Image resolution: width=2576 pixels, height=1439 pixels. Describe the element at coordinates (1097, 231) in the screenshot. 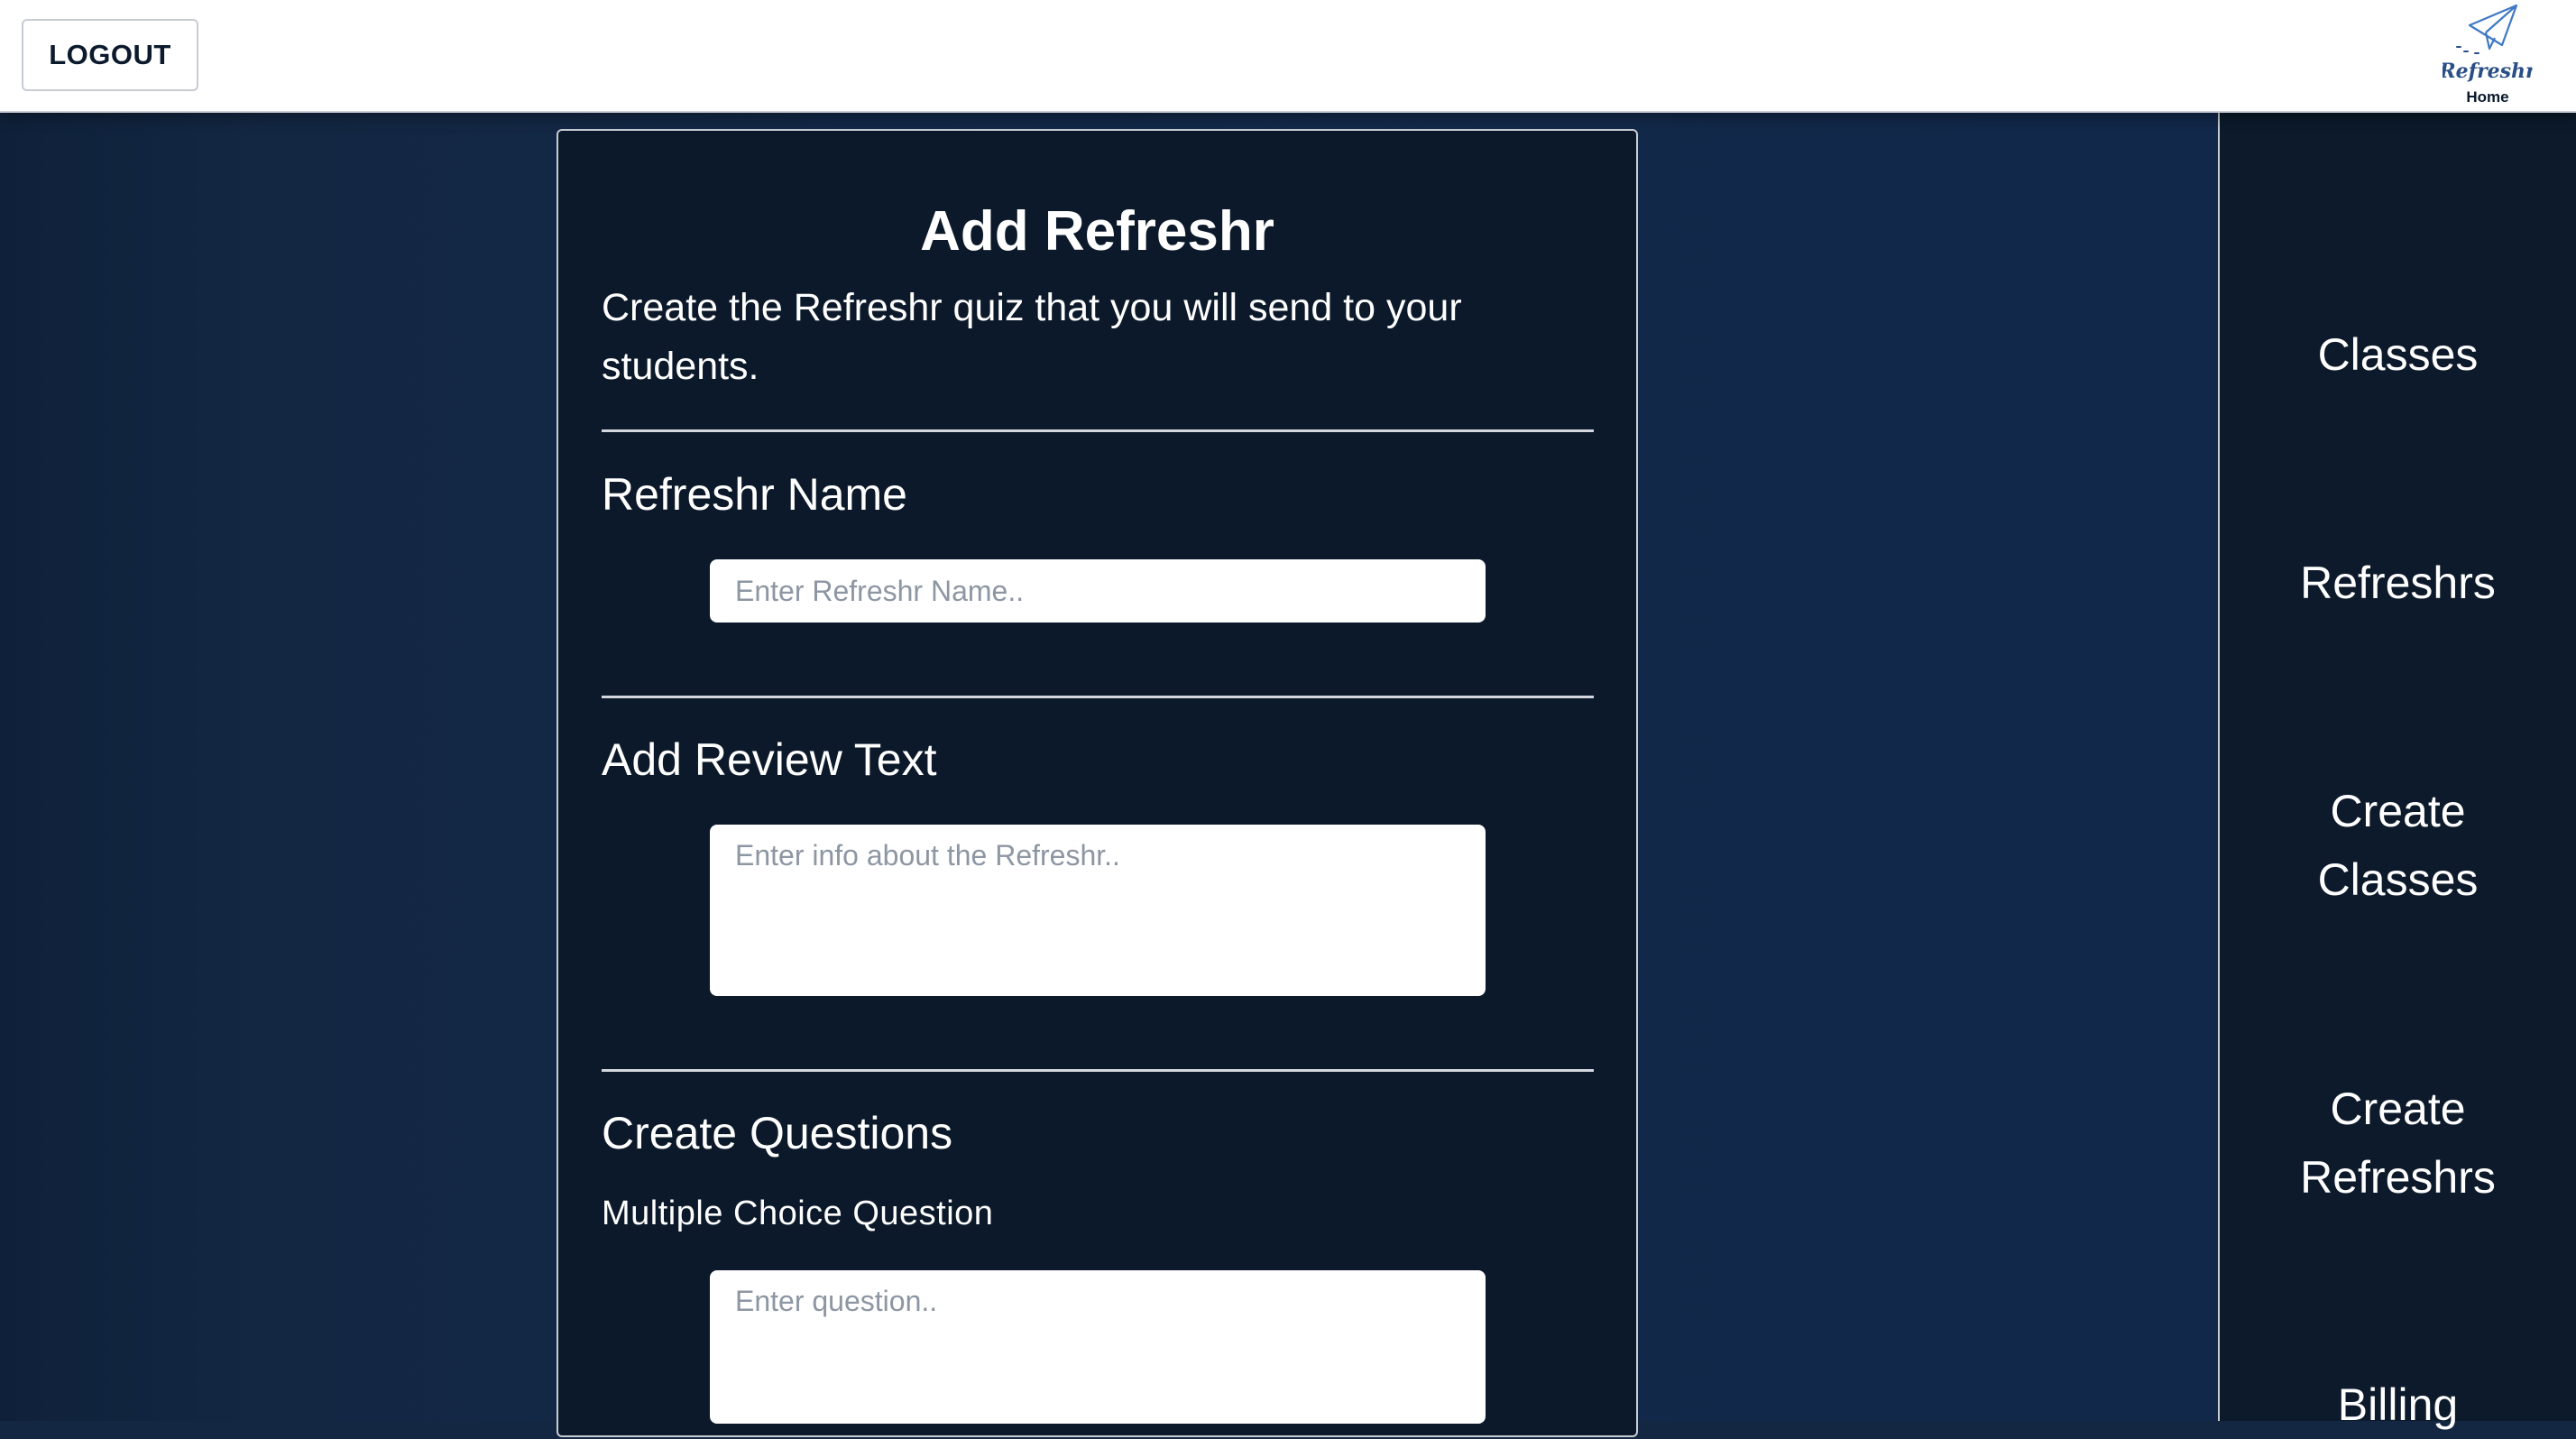

I see `page-title: Add Refreshr` at that location.